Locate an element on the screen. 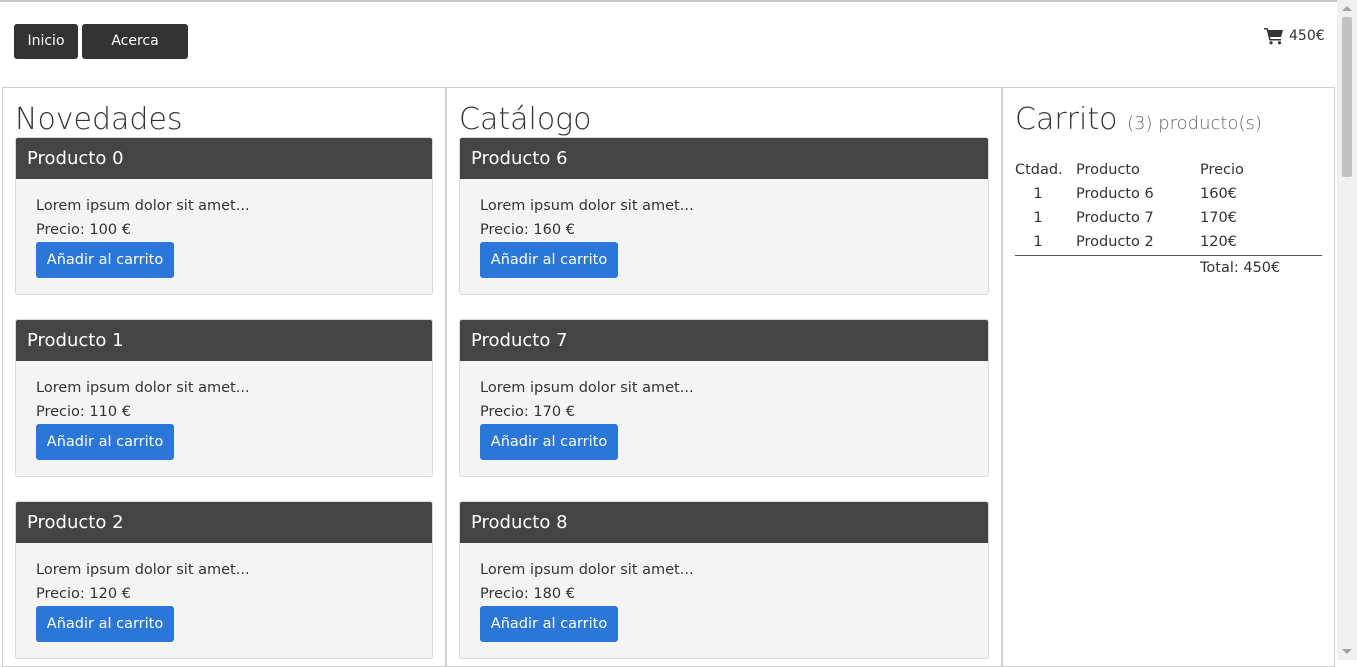 The width and height of the screenshot is (1357, 667). cart-item-count: (3) producto(s) is located at coordinates (1194, 123).